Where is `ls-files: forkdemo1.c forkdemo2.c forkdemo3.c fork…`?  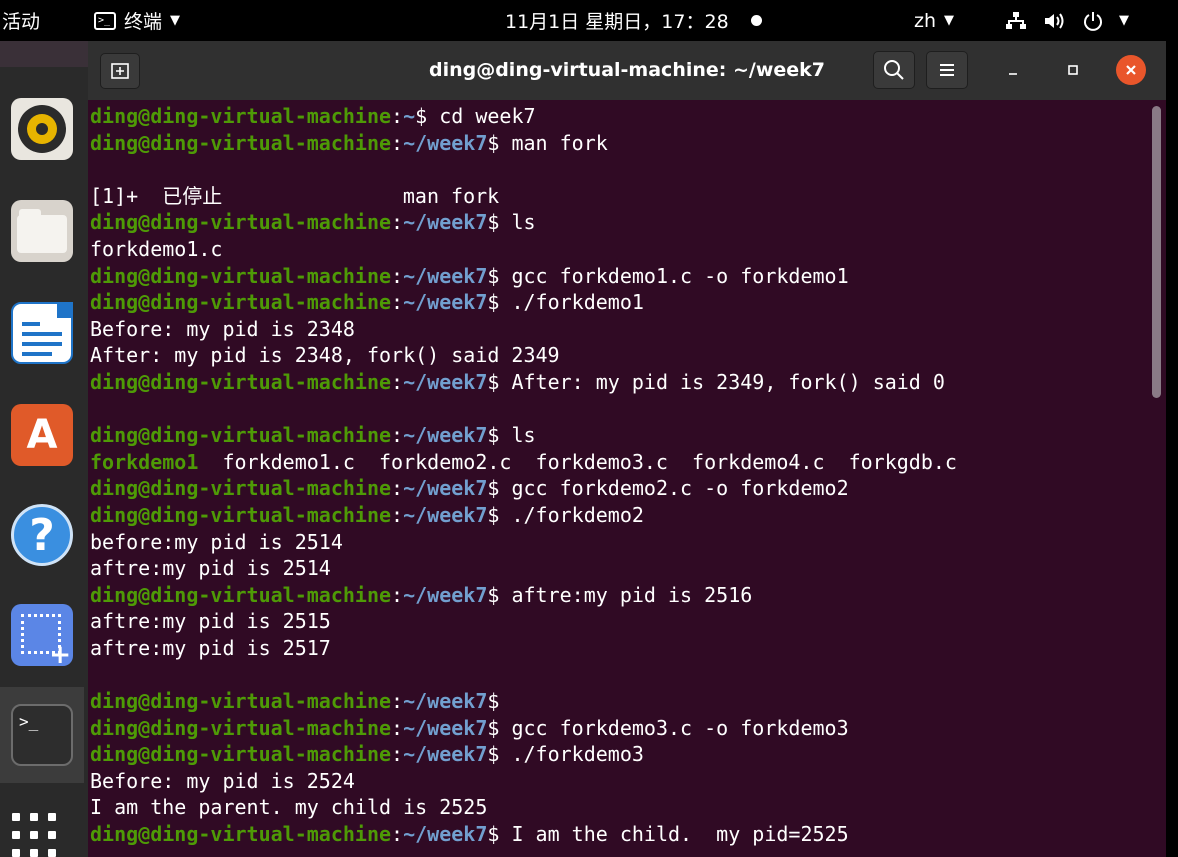
ls-files: forkdemo1.c forkdemo2.c forkdemo3.c fork… is located at coordinates (577, 461).